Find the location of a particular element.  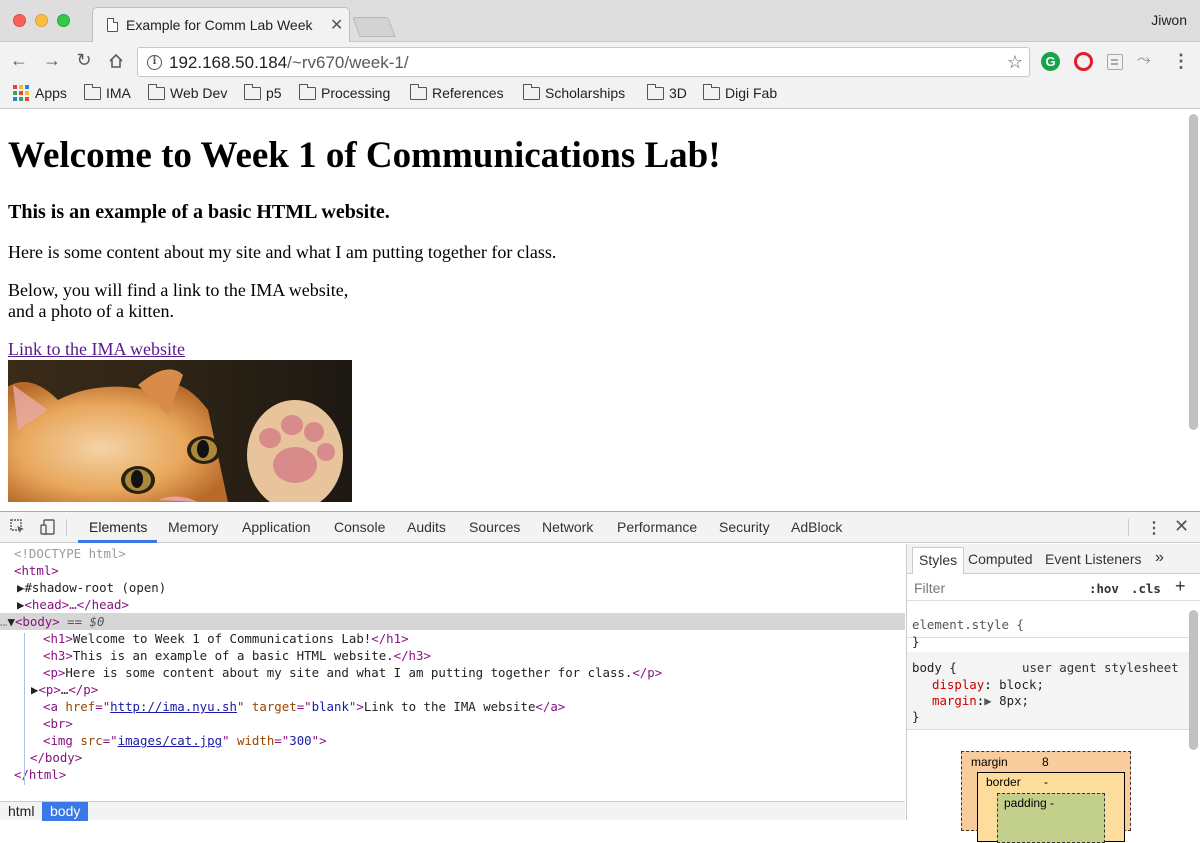

ima-website-link: Link to the IMA website is located at coordinates (96, 349).